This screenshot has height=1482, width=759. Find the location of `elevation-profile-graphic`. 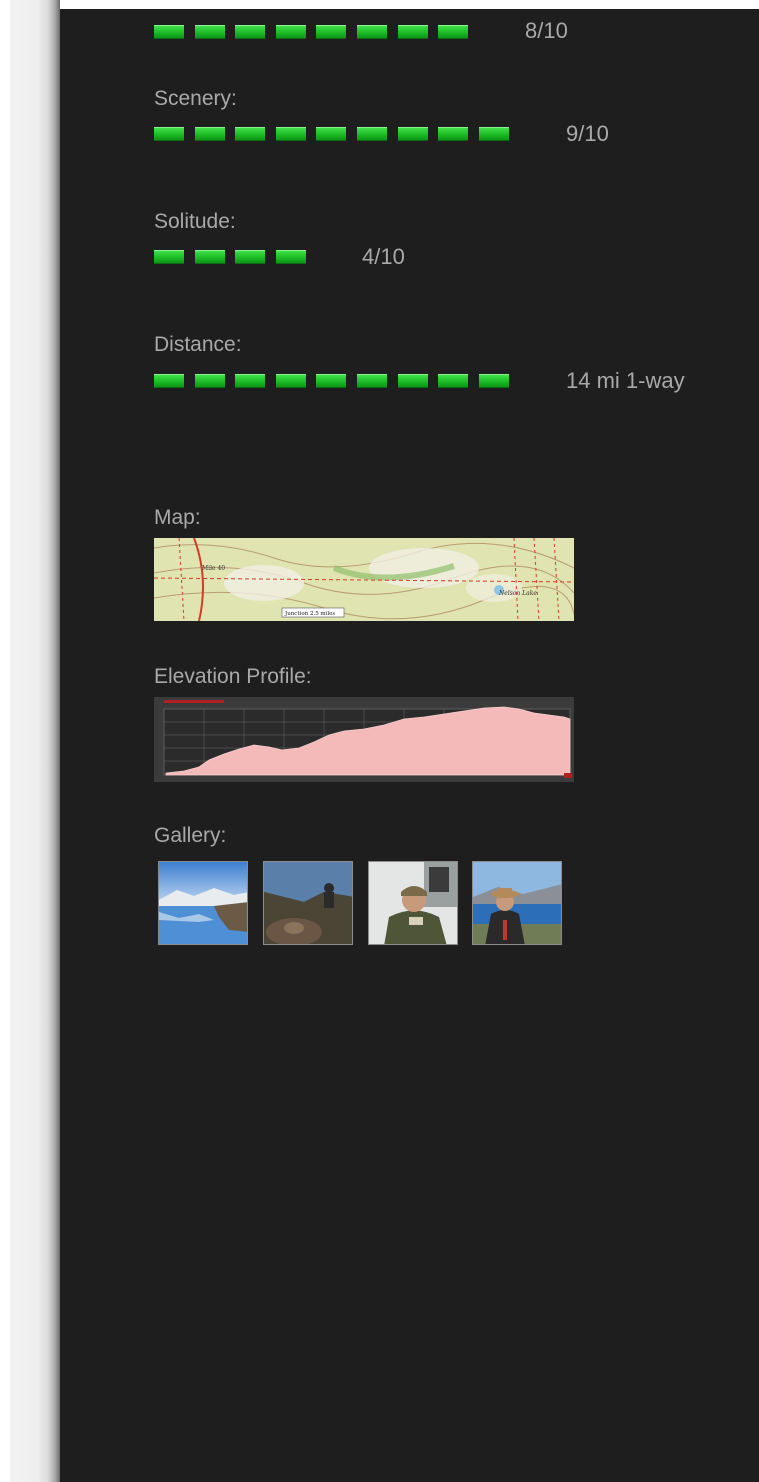

elevation-profile-graphic is located at coordinates (364, 739).